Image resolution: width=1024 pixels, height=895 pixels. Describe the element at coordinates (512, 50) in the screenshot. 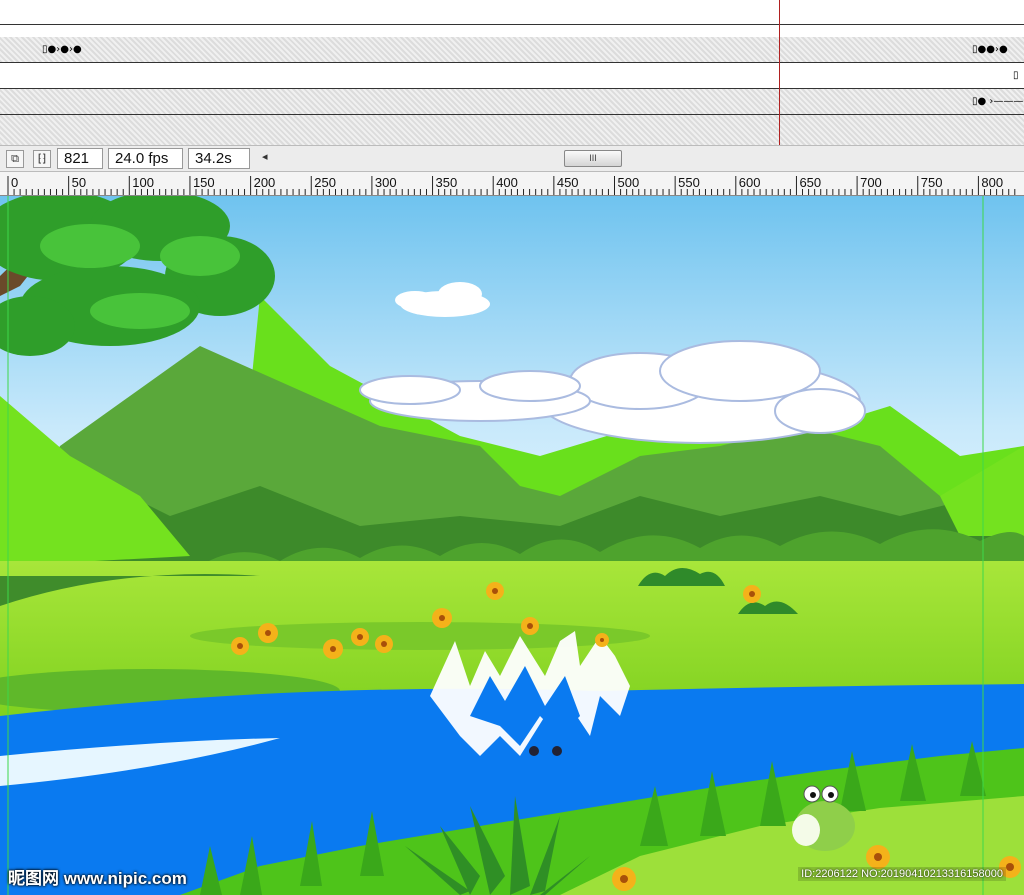

I see `timeline-layer-row: ▯●›●›● ▯●●›●` at that location.